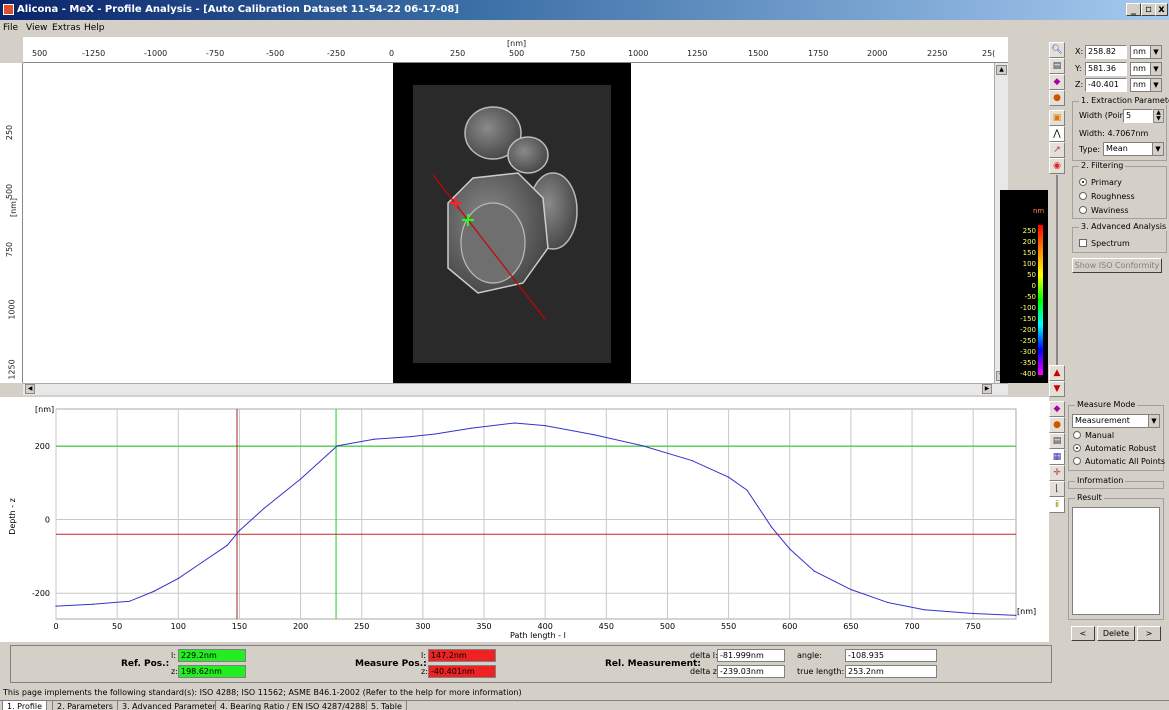 The height and width of the screenshot is (710, 1169). What do you see at coordinates (1057, 166) in the screenshot?
I see `target-icon: ◉` at bounding box center [1057, 166].